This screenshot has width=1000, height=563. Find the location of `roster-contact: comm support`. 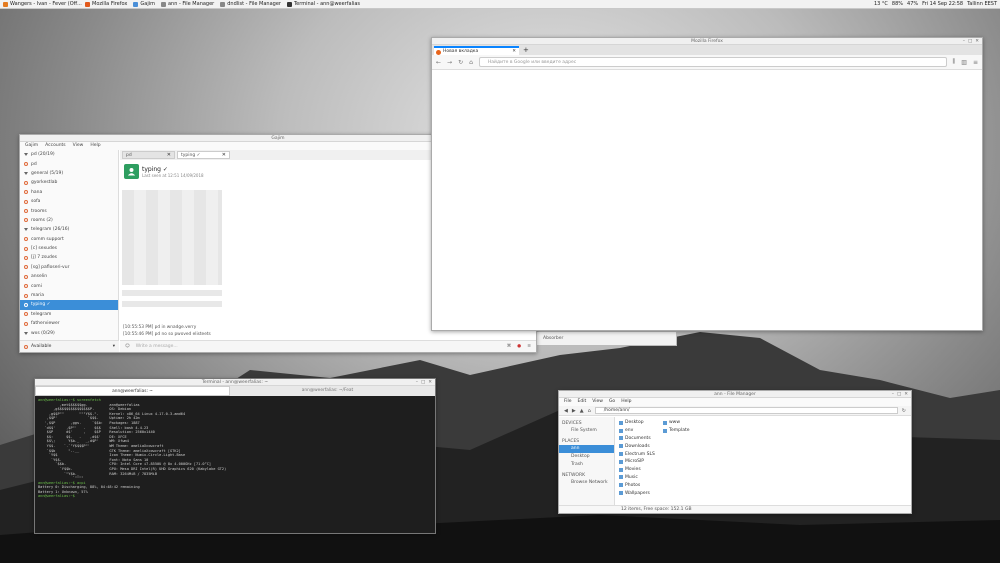

roster-contact: comm support is located at coordinates (69, 239).